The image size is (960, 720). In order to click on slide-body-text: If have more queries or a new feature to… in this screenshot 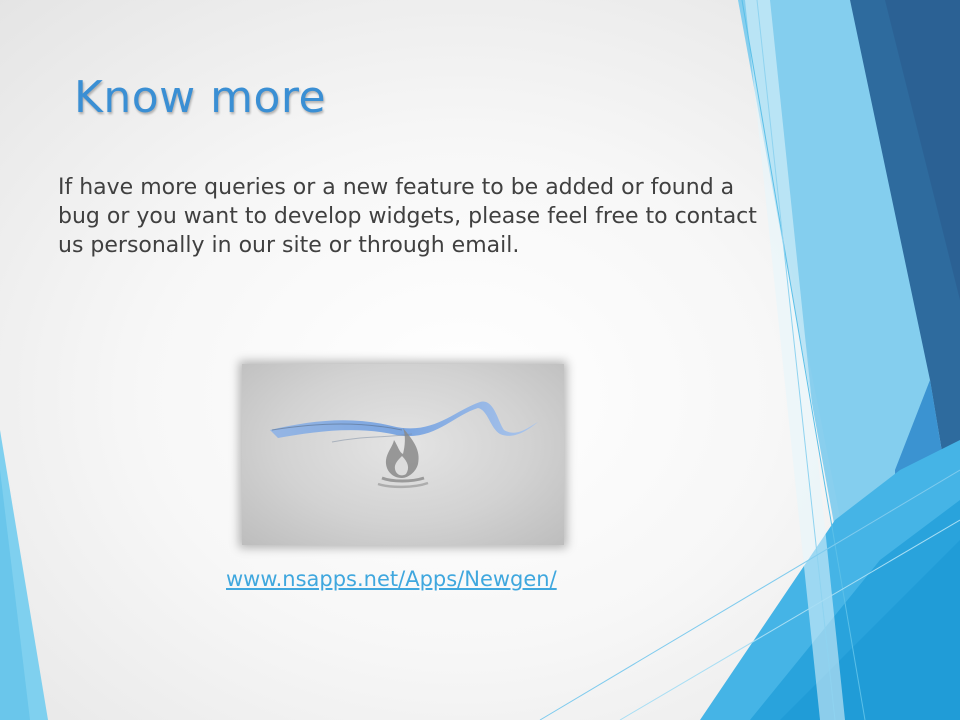, I will do `click(407, 216)`.